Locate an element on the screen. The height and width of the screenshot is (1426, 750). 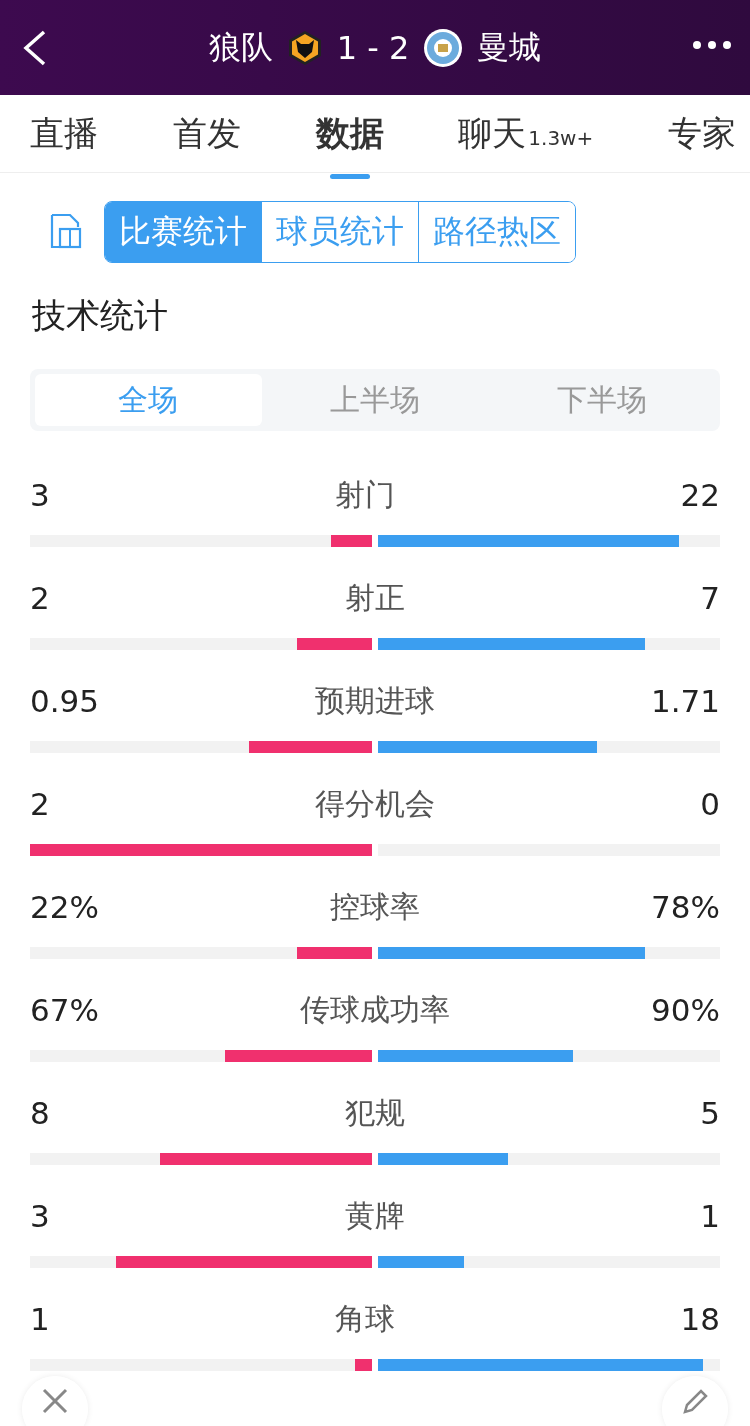
home-stat-value: 0.95 is located at coordinates (65, 701).